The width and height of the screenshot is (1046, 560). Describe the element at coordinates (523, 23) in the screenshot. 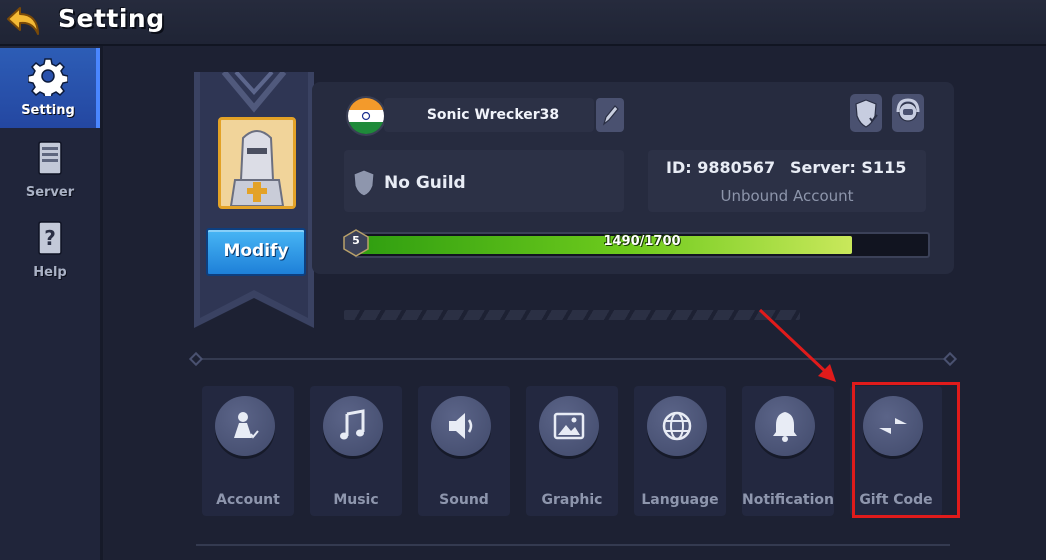

I see `top-bar: Setting` at that location.